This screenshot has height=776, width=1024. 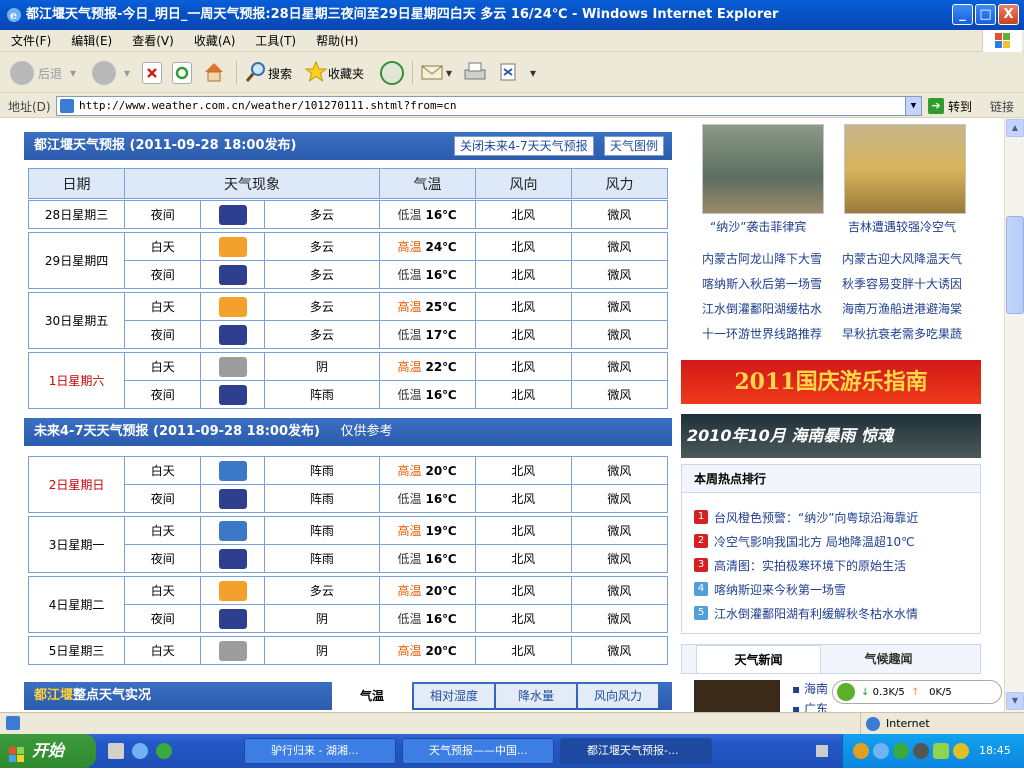 What do you see at coordinates (349, 558) in the screenshot?
I see `forecast-row: 夜间 阵雨 低温 16℃ 北风 微风` at bounding box center [349, 558].